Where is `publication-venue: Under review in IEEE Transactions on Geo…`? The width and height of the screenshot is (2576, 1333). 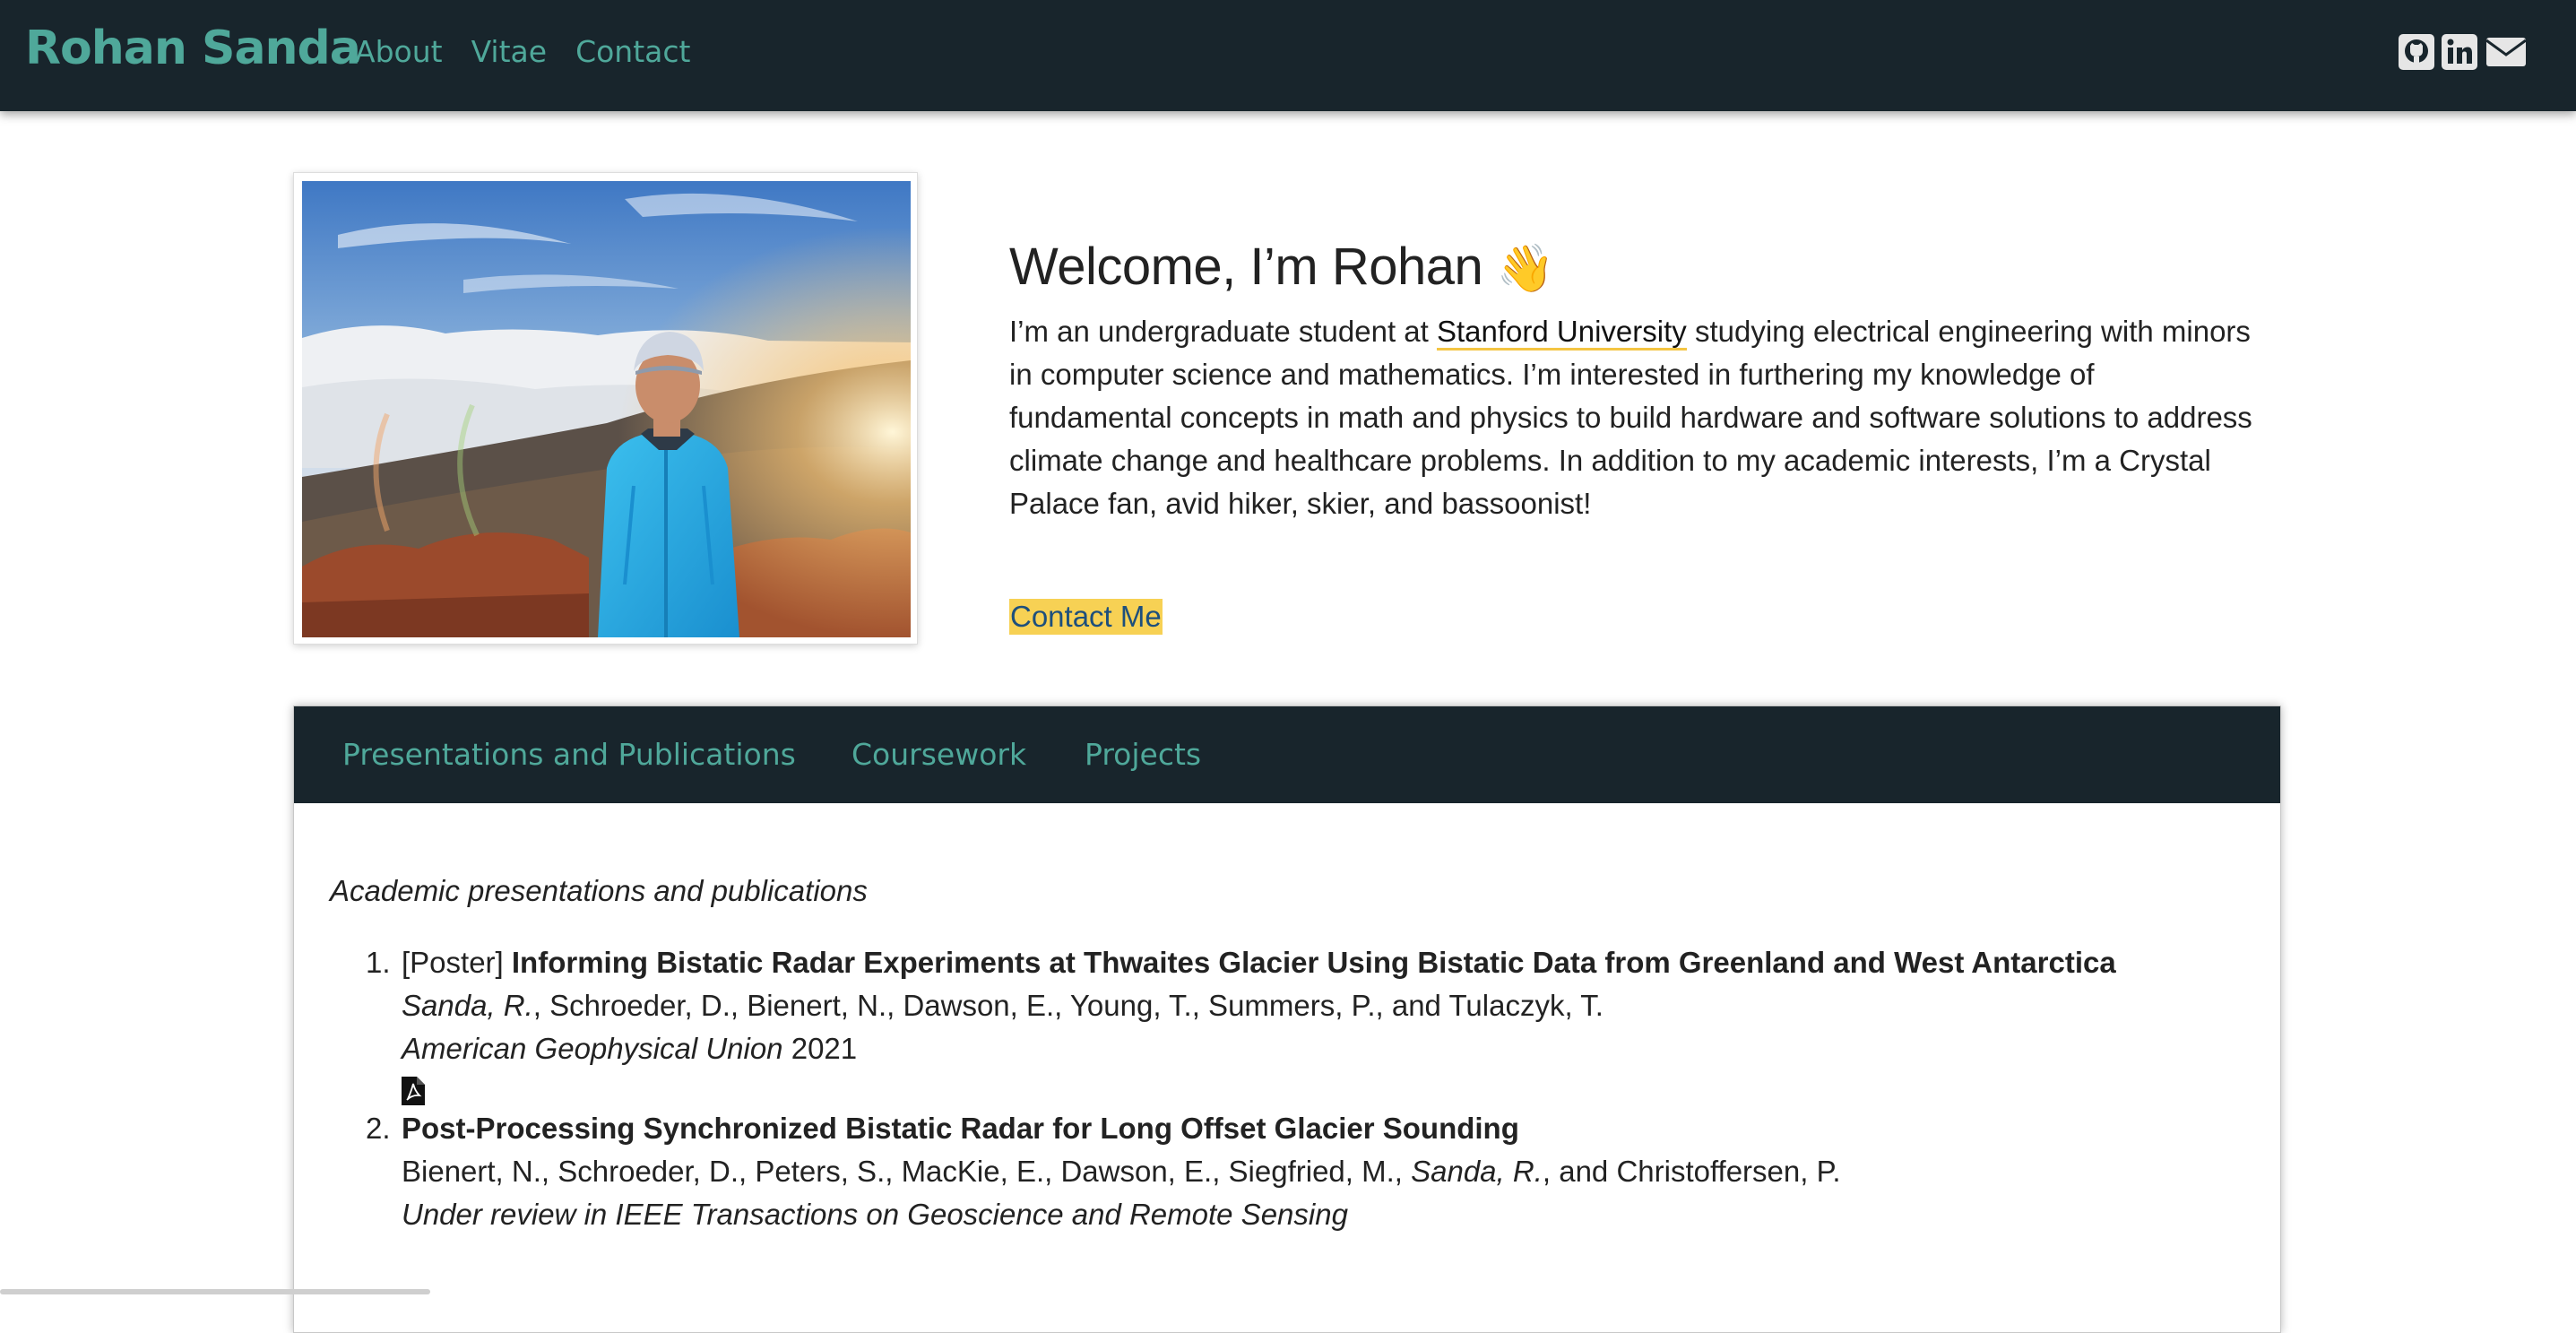
publication-venue: Under review in IEEE Transactions on Geo… is located at coordinates (1325, 1214).